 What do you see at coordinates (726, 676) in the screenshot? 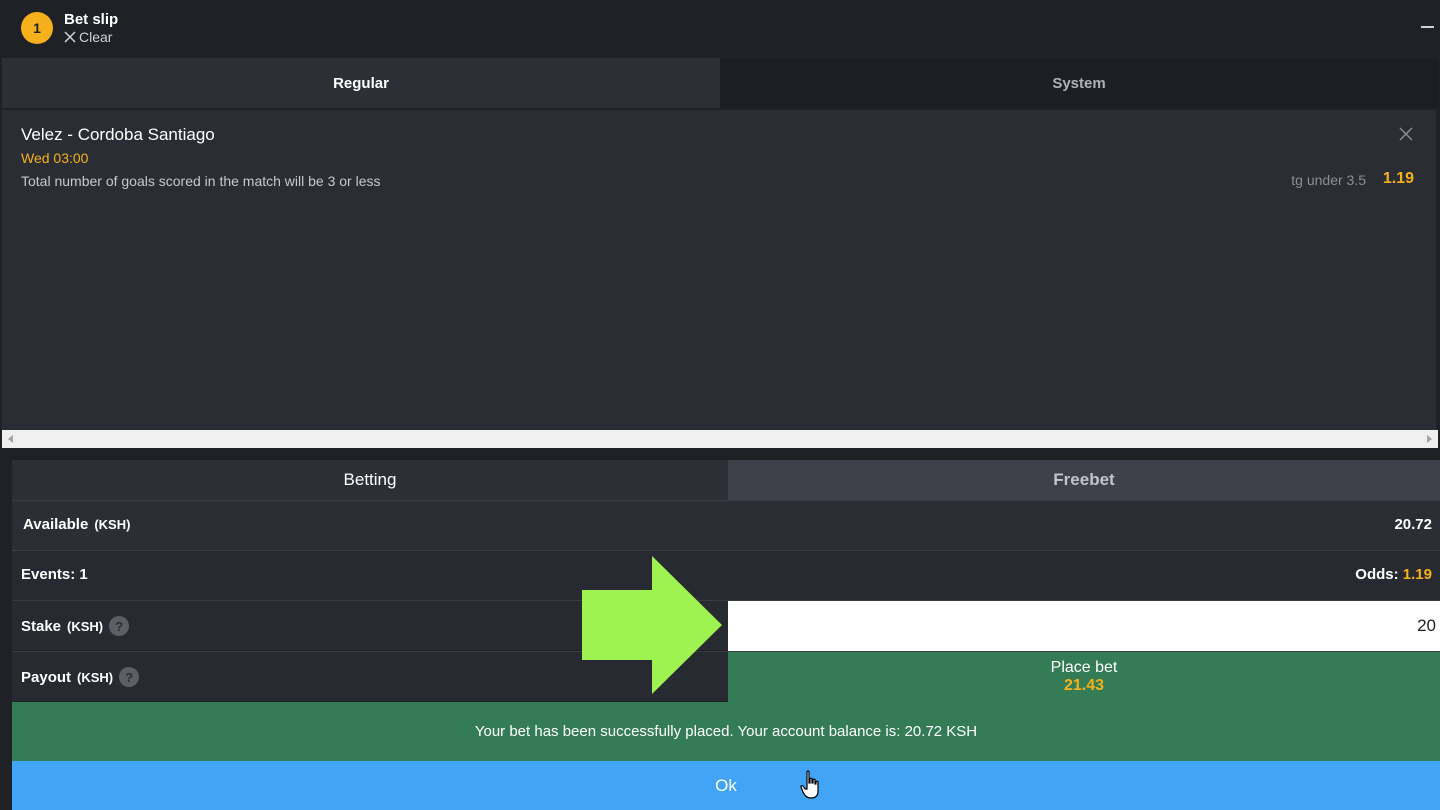
I see `payout-row: Payout (KSH) ? Place bet 21.43` at bounding box center [726, 676].